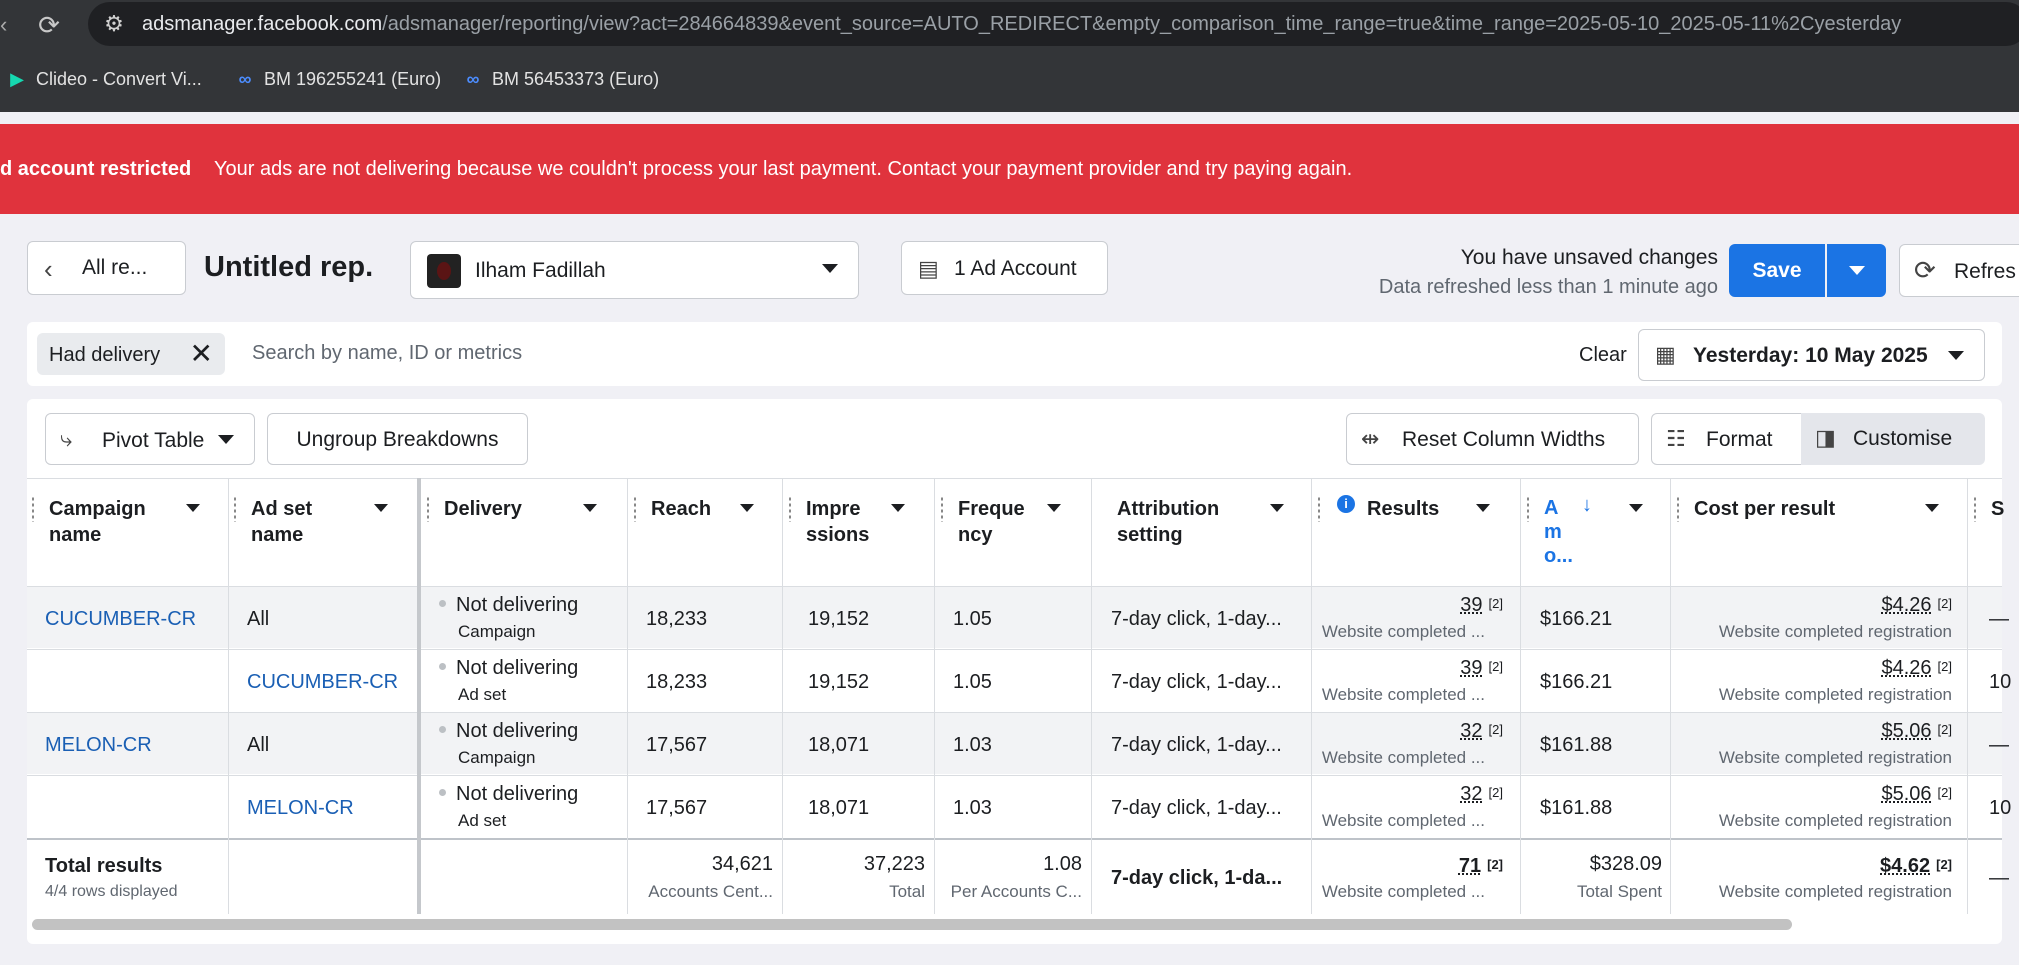  I want to click on adset-name: CUCUMBER-CR, so click(322, 682).